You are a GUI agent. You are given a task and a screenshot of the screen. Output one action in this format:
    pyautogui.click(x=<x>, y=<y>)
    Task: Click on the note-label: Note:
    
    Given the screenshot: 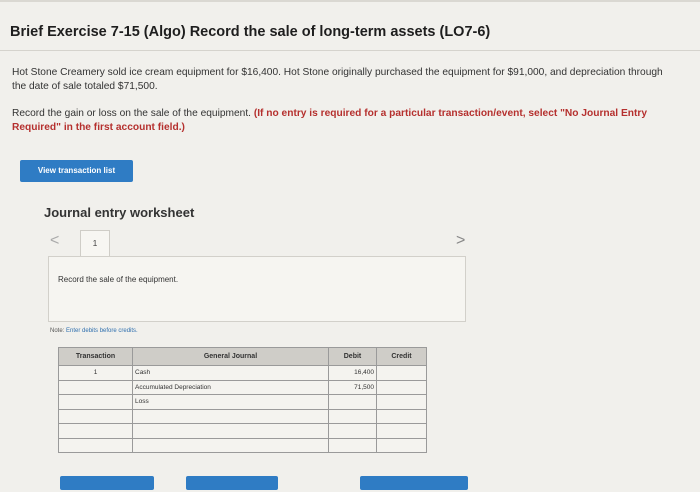 What is the action you would take?
    pyautogui.click(x=57, y=331)
    